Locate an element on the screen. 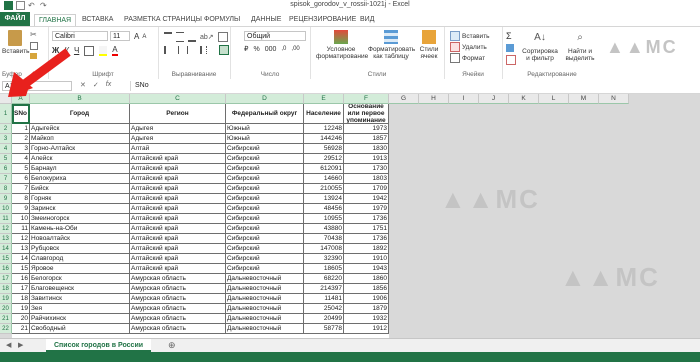 This screenshot has width=700, height=362. sheet-tab-bar: ◀ ▶ Список городов в России ⊕ is located at coordinates (350, 345).